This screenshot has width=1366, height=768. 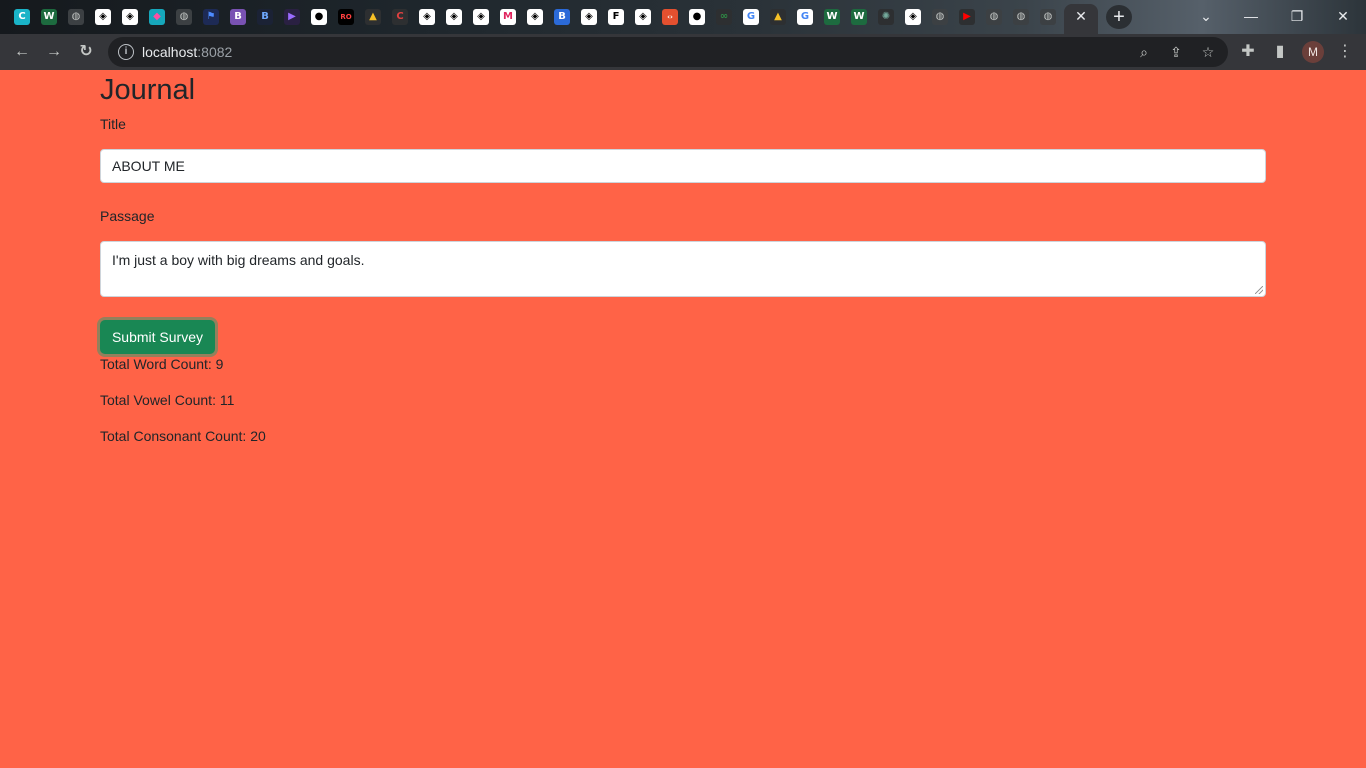 I want to click on browser-tab: ◆, so click(x=157, y=17).